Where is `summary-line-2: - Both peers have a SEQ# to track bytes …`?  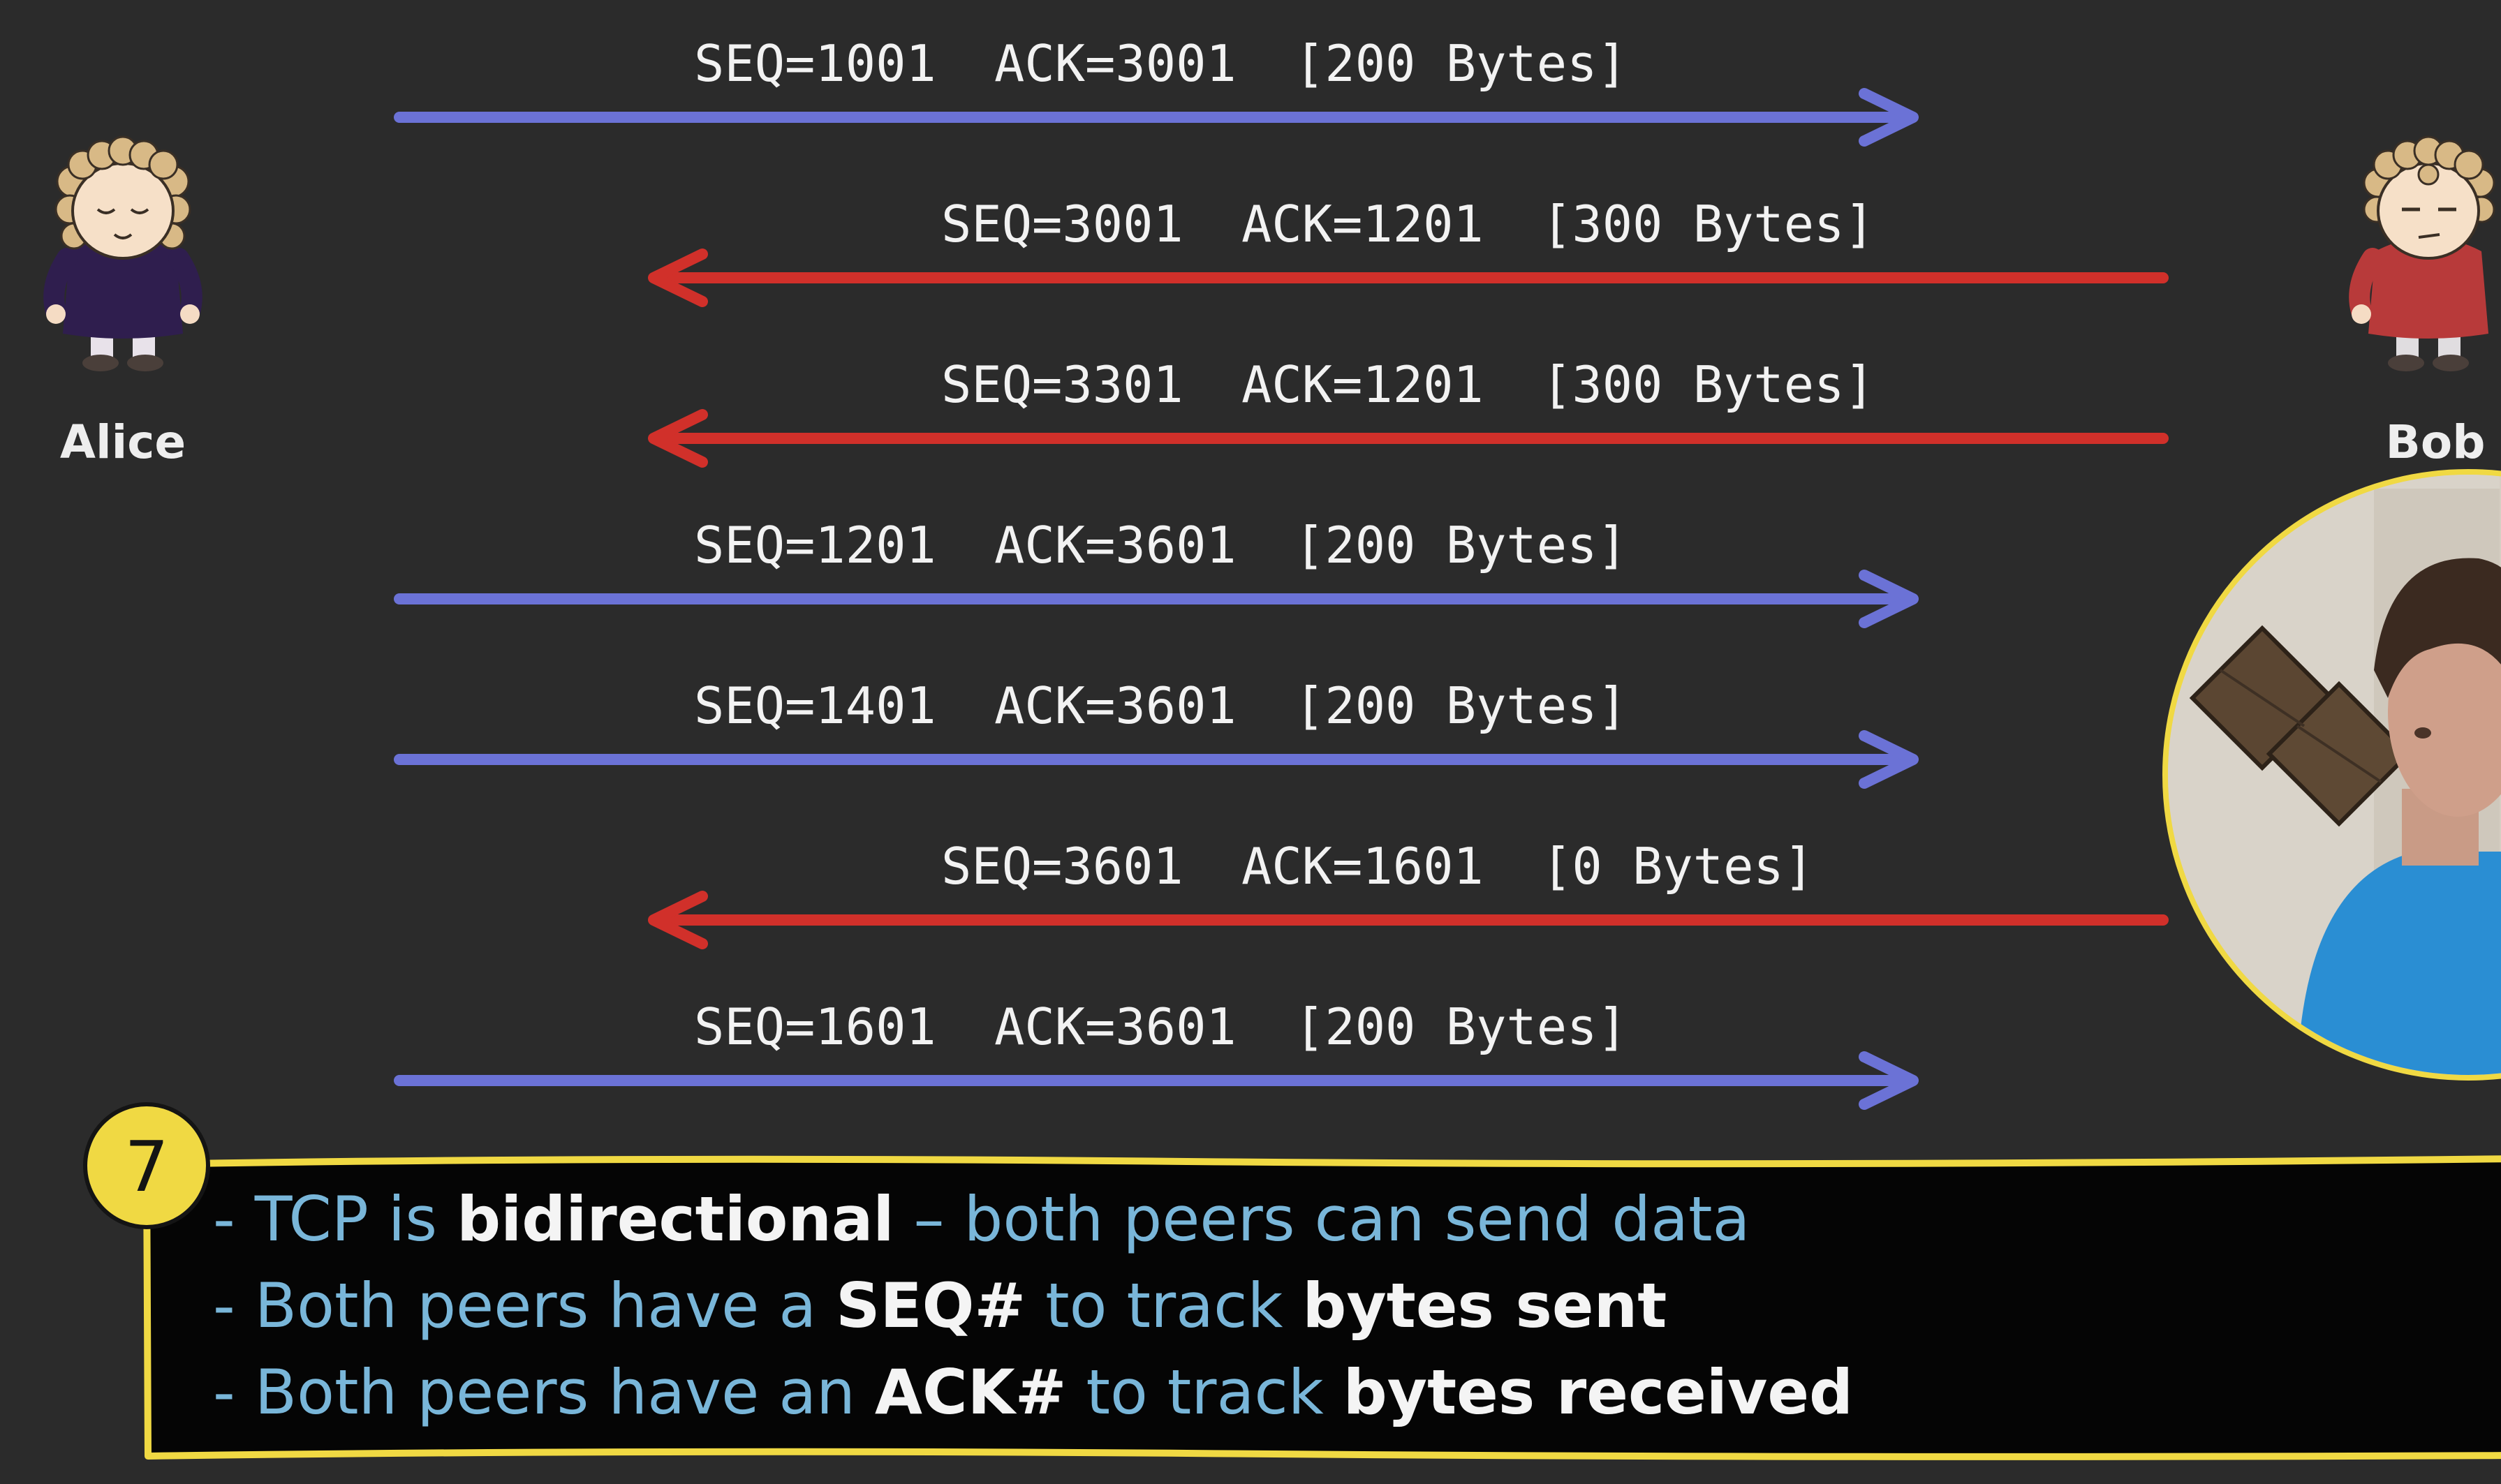
summary-line-2: - Both peers have a SEQ# to track bytes … is located at coordinates (1347, 1306).